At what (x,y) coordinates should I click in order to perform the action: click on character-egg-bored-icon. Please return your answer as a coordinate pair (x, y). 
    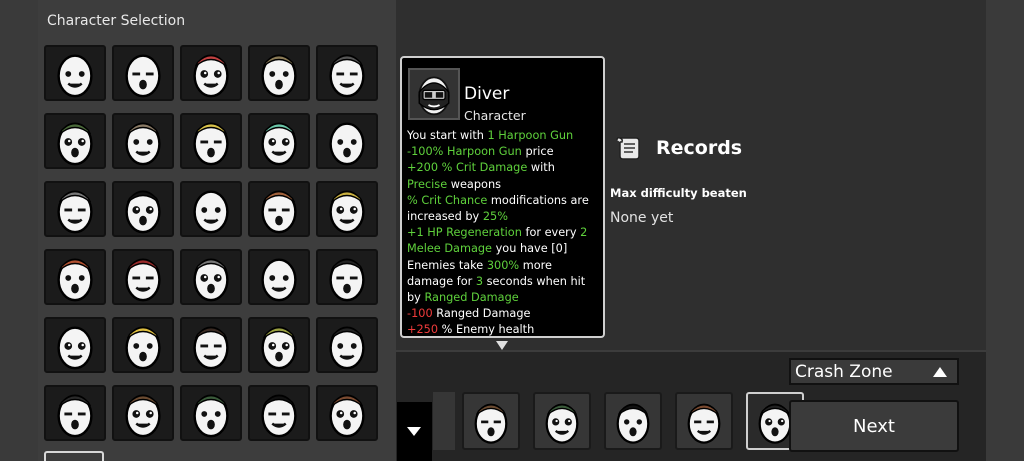
    Looking at the image, I should click on (347, 141).